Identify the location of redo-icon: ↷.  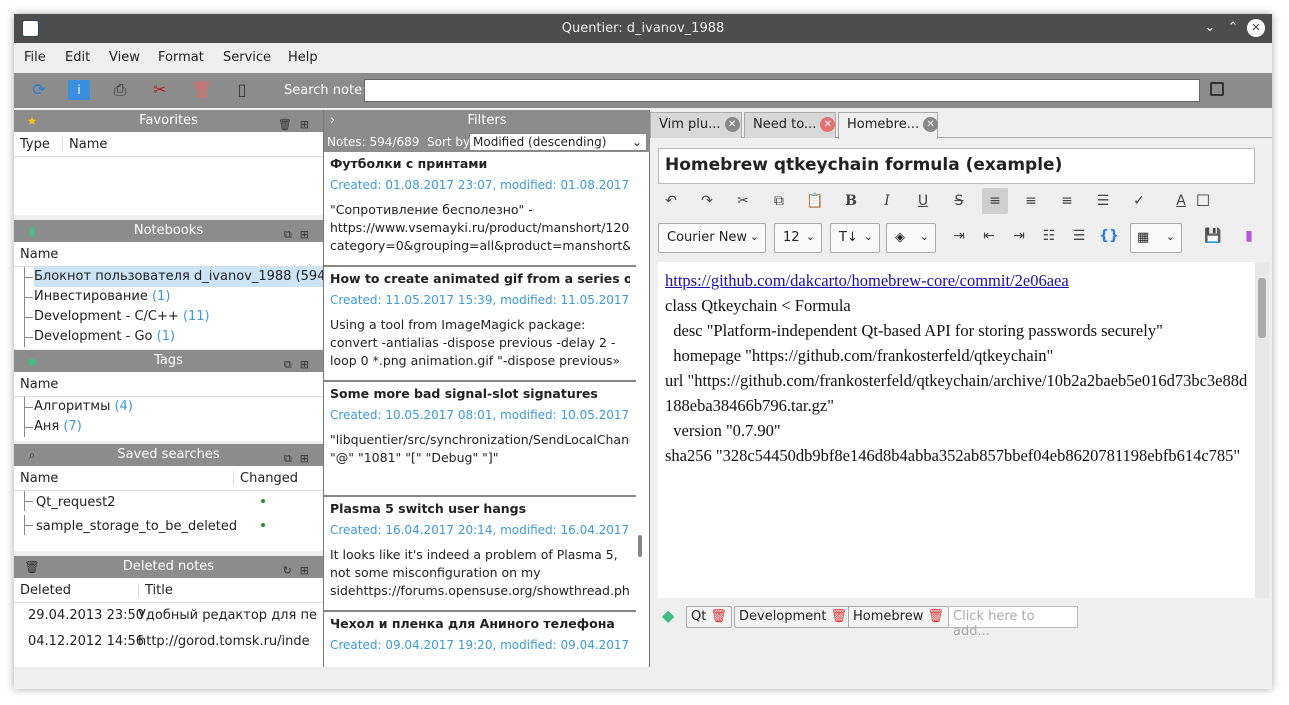
(707, 201).